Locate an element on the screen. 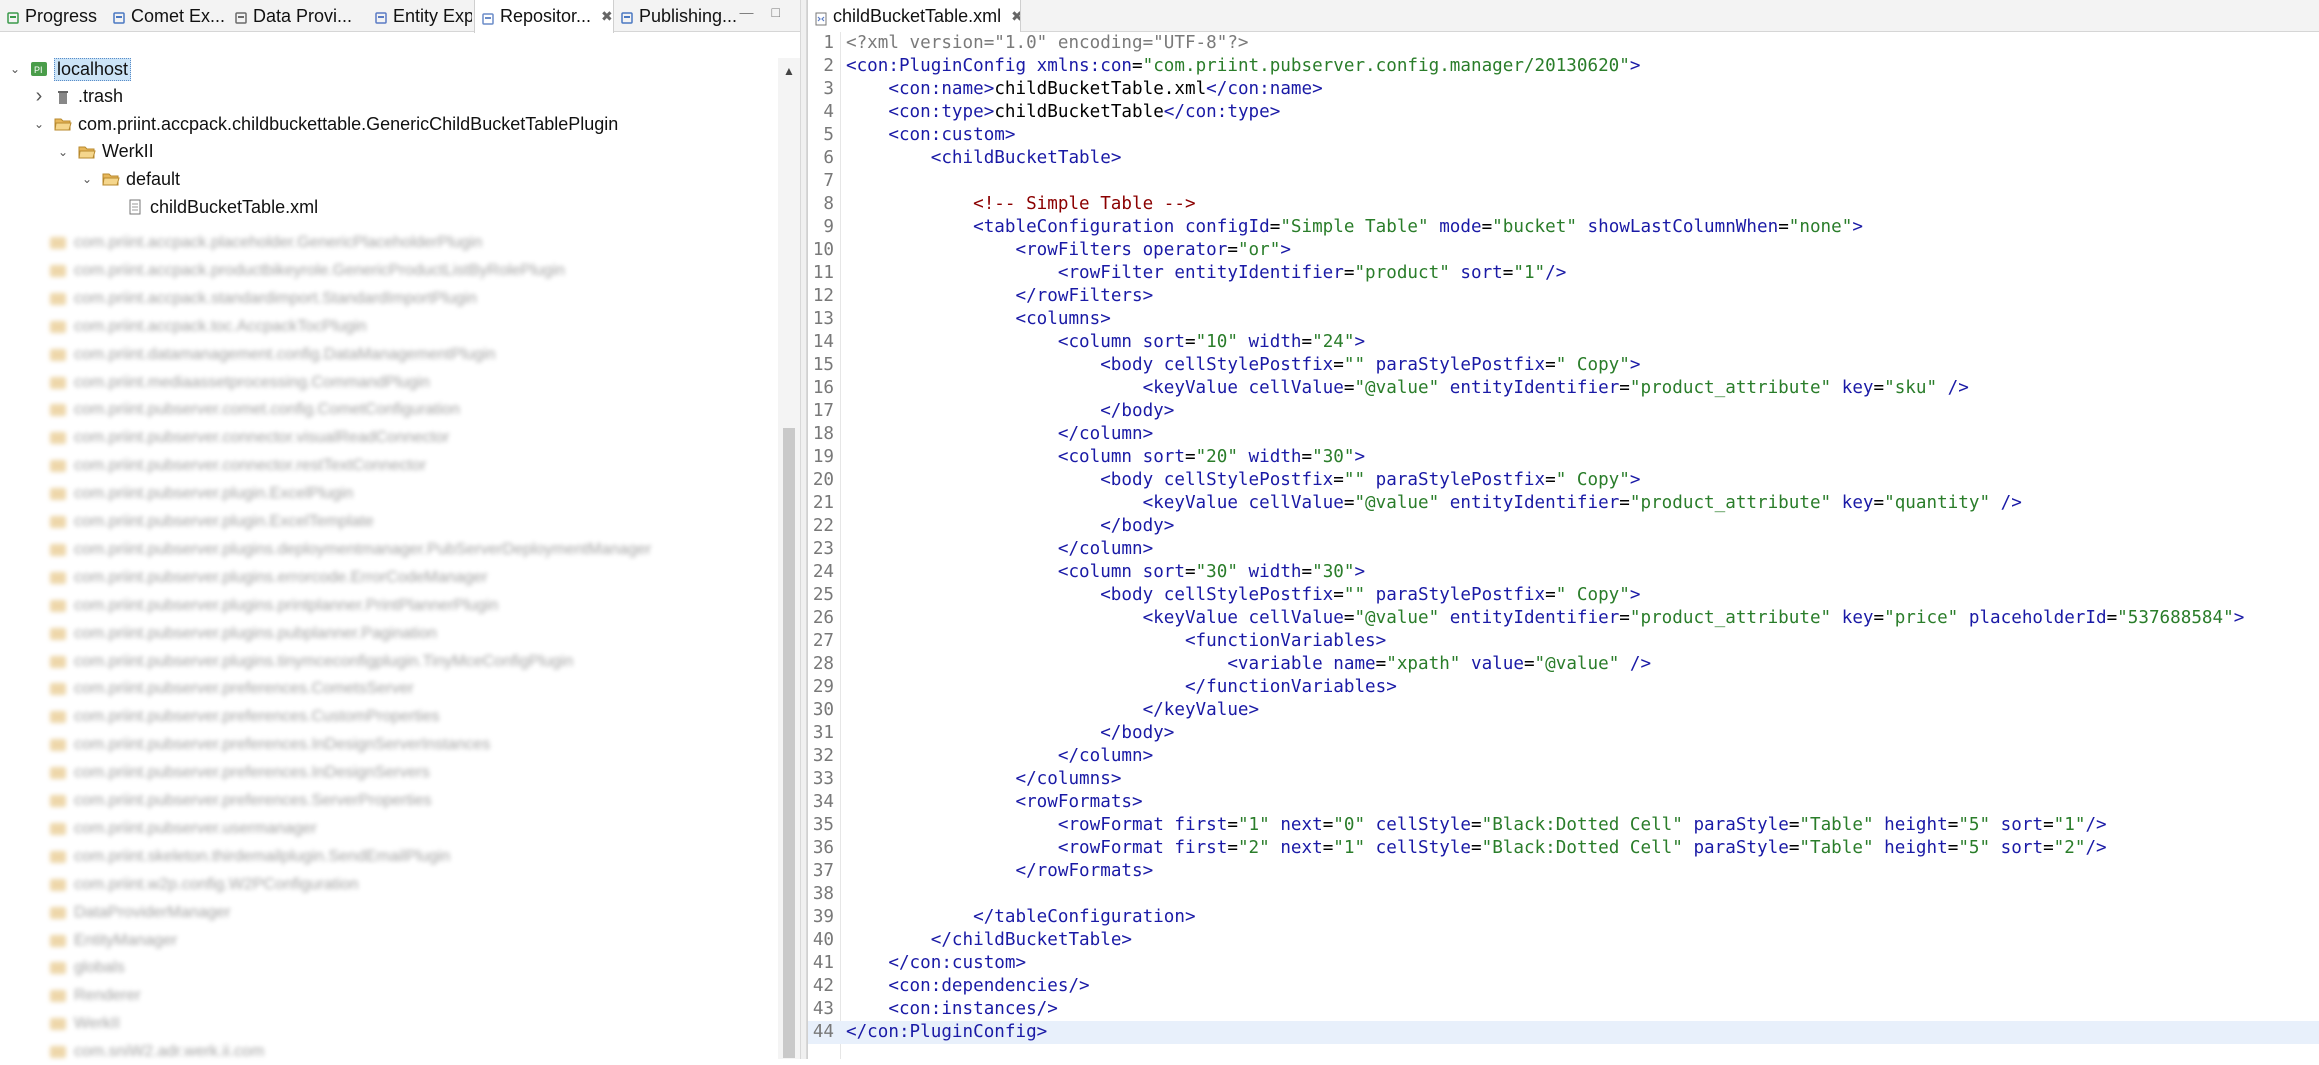  code-line: 4 <con:type>childBucketTable</con:type> is located at coordinates (1563, 112).